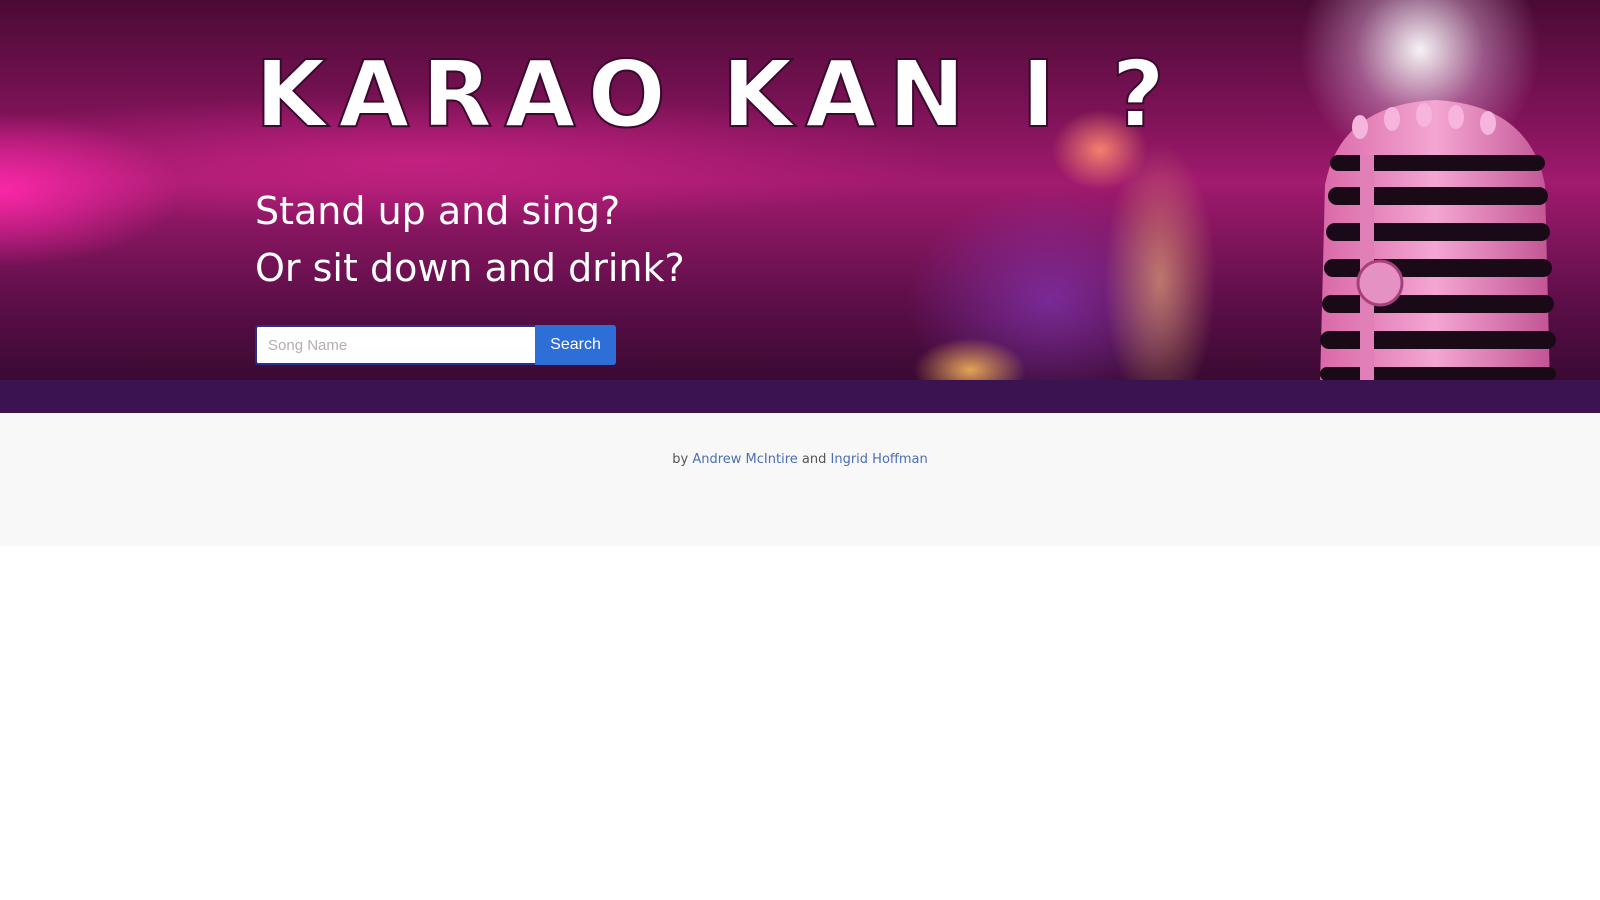  I want to click on song-name-input, so click(395, 345).